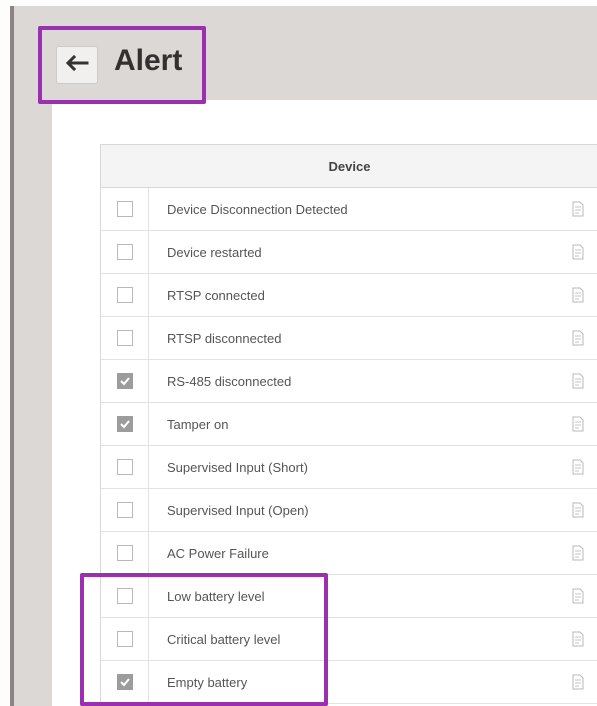  I want to click on row-label: RS-485 disconnected, so click(229, 381).